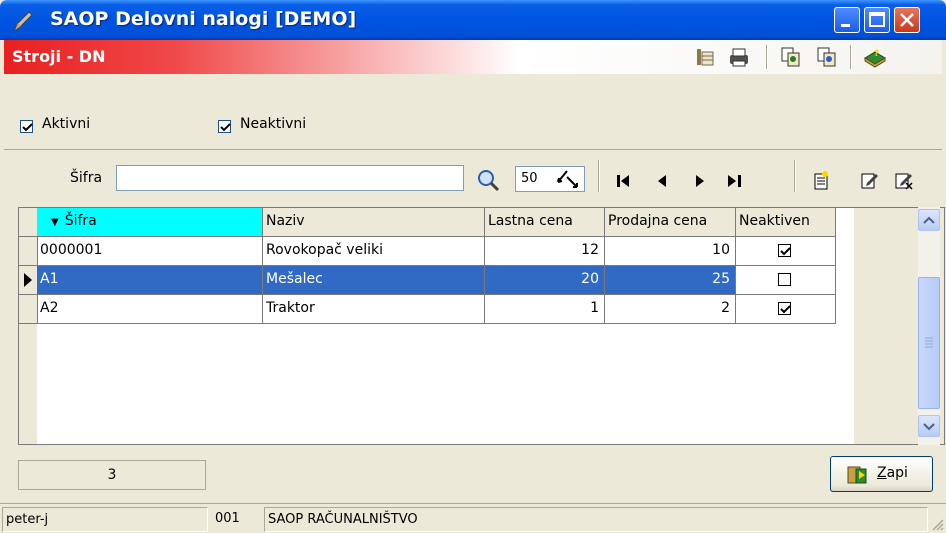 Image resolution: width=946 pixels, height=533 pixels. I want to click on cell-sifra: A2, so click(150, 309).